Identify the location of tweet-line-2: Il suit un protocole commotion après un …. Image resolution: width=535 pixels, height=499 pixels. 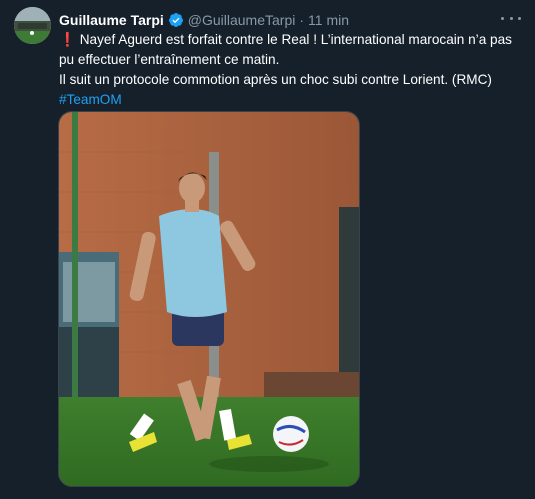
(275, 79).